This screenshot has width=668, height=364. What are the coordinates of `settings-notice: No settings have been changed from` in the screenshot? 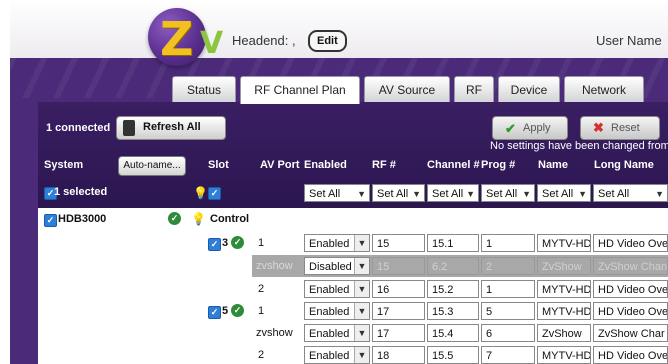 It's located at (579, 146).